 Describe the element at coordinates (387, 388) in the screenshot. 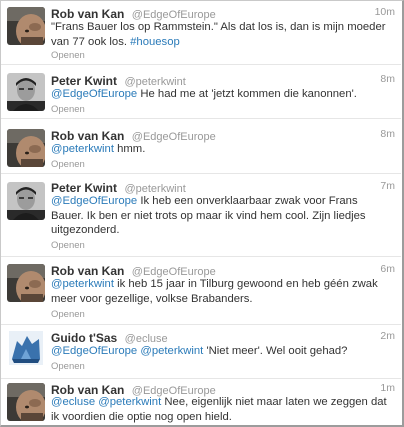

I see `timestamp: 1m` at that location.